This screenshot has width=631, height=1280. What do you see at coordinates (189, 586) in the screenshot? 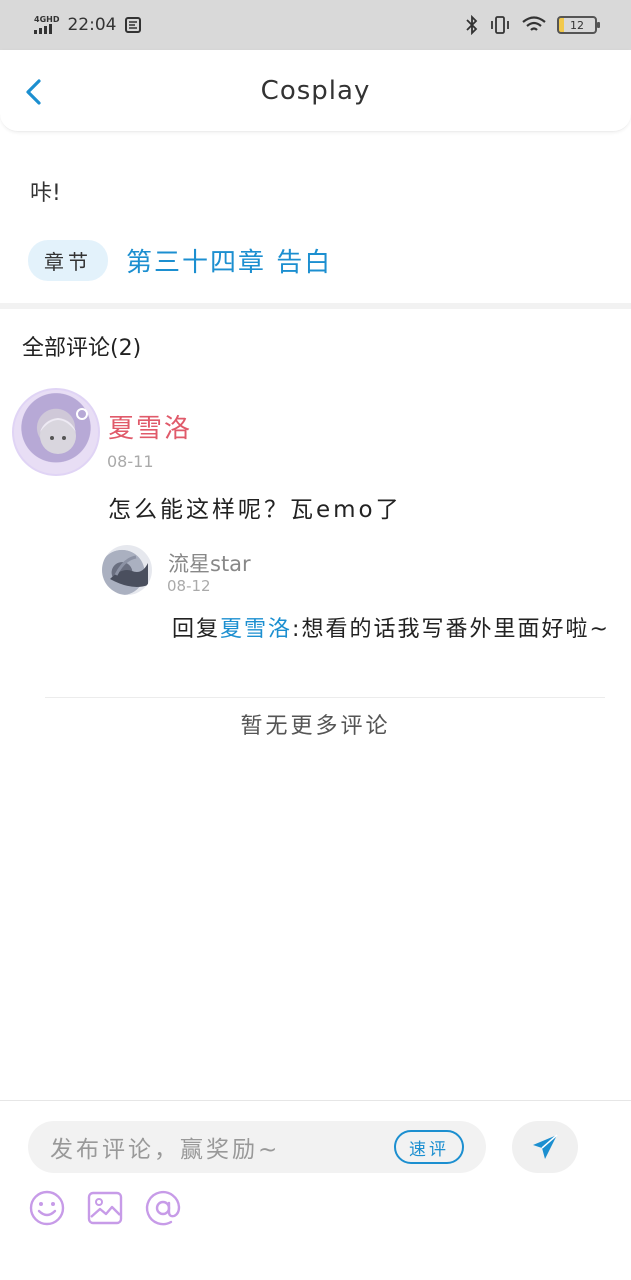
I see `reply-date: 08-12` at bounding box center [189, 586].